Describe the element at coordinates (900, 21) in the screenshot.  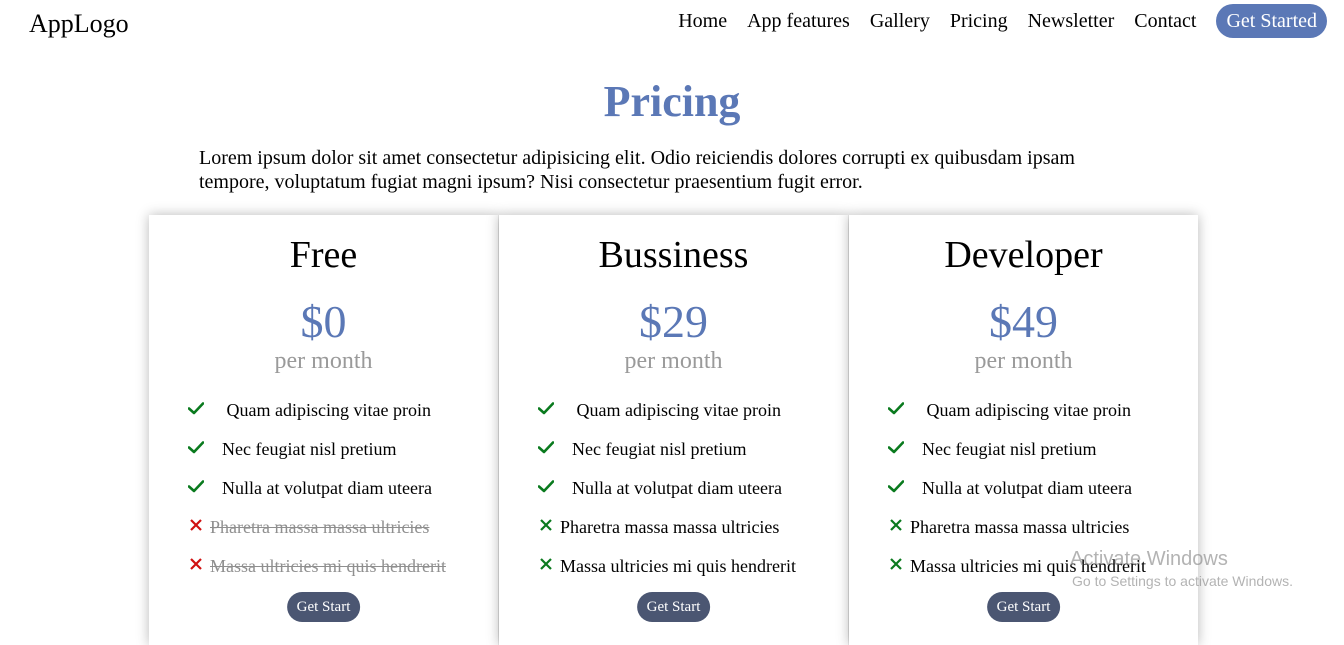
I see `nav-gallery: Gallery` at that location.